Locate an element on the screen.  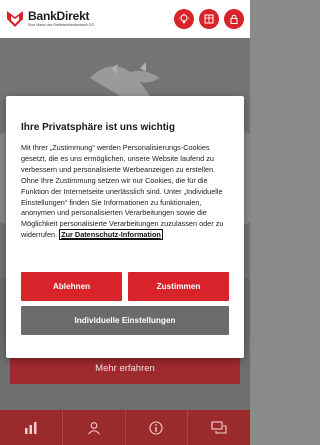
chart-icon is located at coordinates (31, 427).